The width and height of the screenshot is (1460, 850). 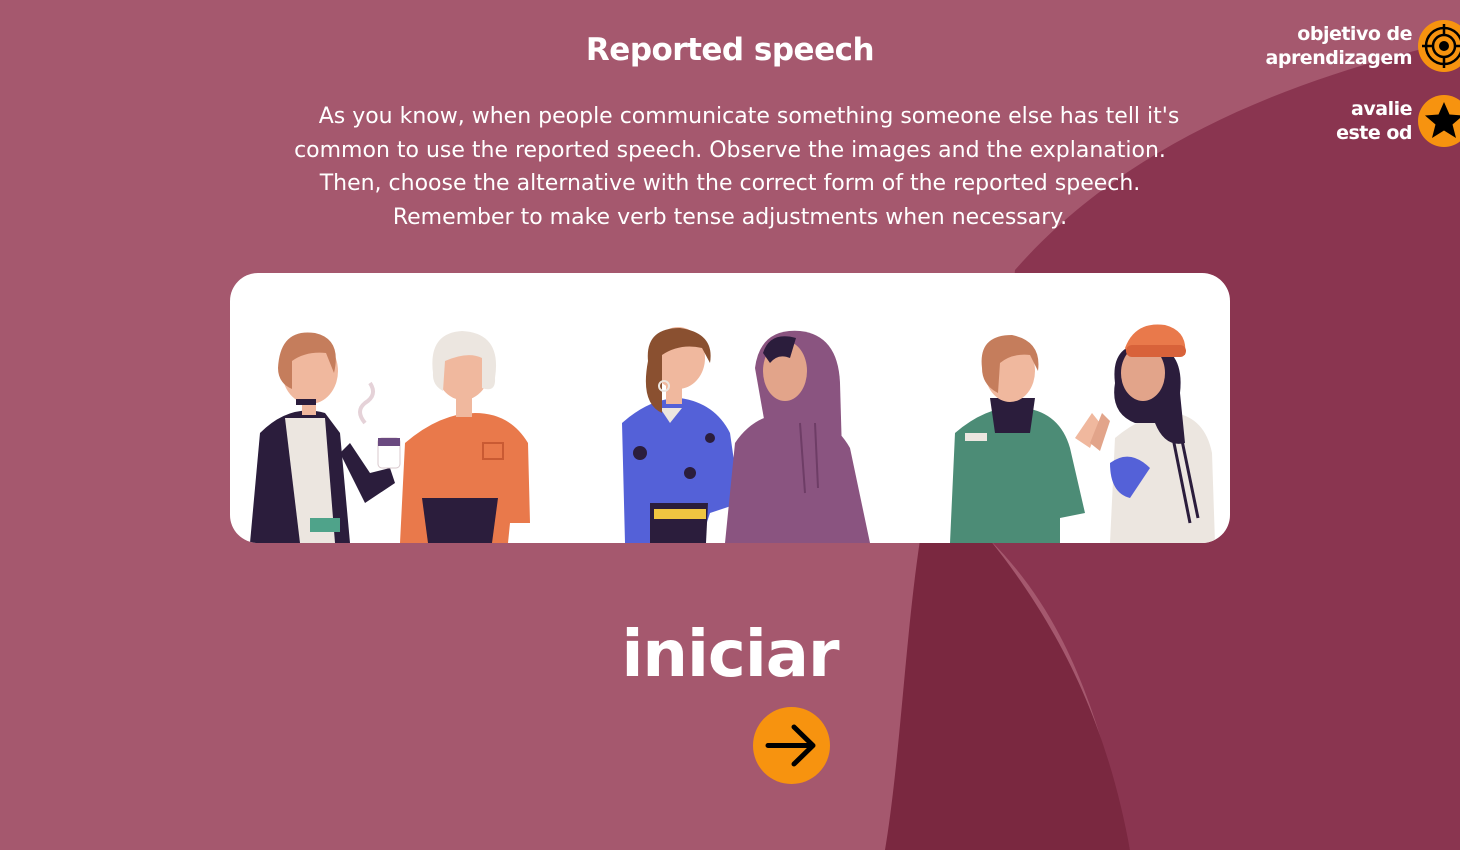 I want to click on star-icon, so click(x=1439, y=121).